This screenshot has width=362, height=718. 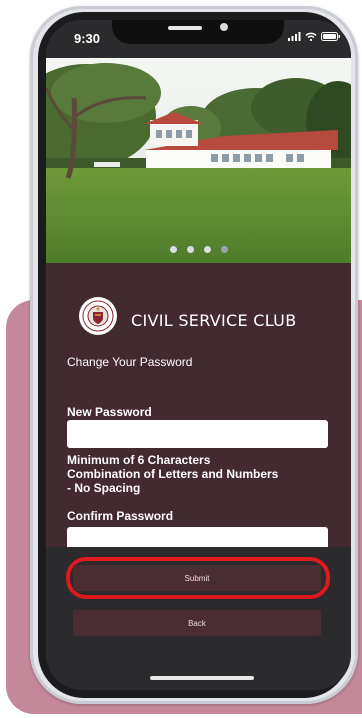 What do you see at coordinates (198, 249) in the screenshot?
I see `carousel-dots` at bounding box center [198, 249].